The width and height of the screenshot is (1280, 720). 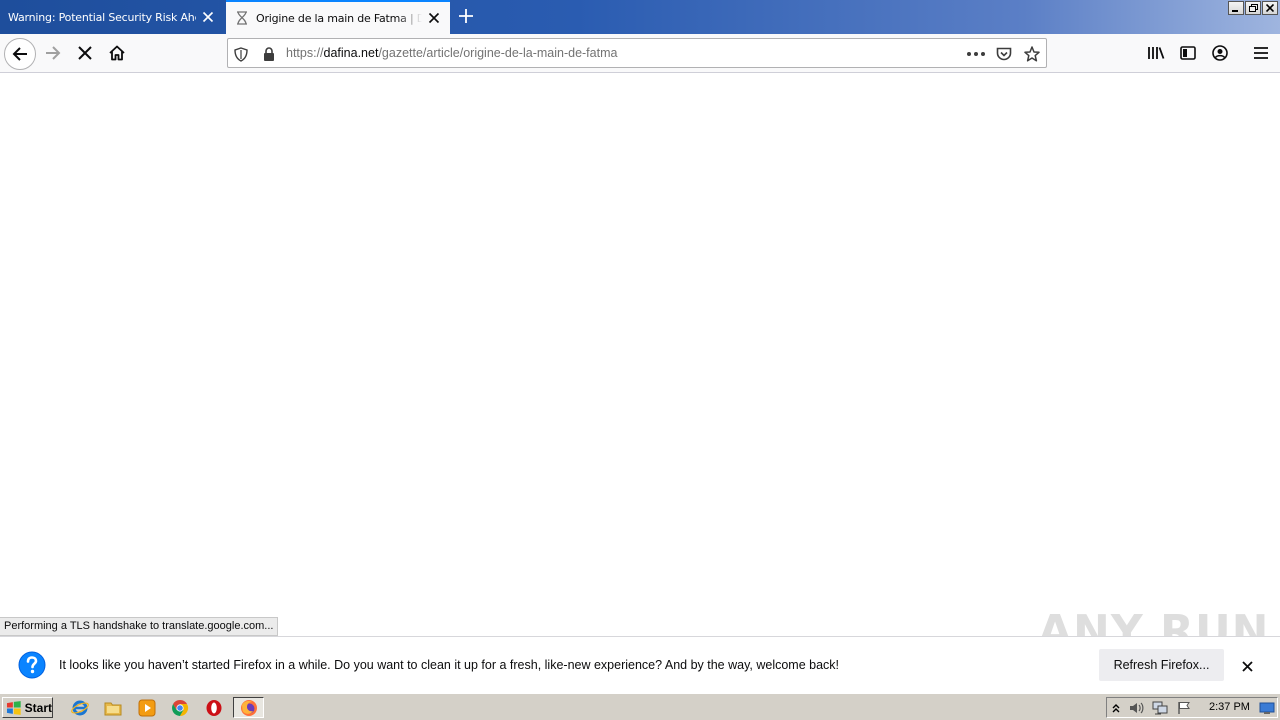 I want to click on home-icon, so click(x=117, y=53).